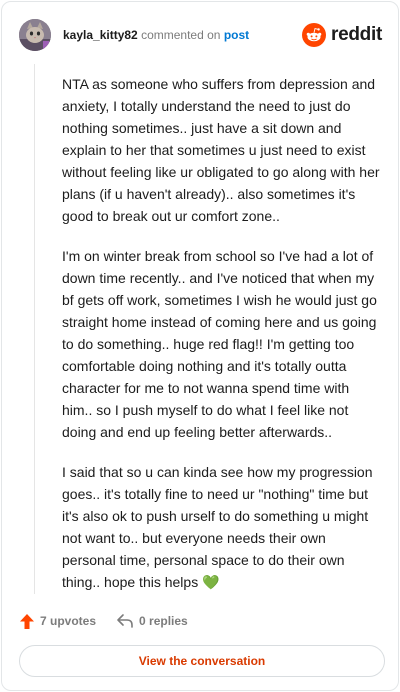 Image resolution: width=400 pixels, height=692 pixels. What do you see at coordinates (34, 329) in the screenshot?
I see `thread-line` at bounding box center [34, 329].